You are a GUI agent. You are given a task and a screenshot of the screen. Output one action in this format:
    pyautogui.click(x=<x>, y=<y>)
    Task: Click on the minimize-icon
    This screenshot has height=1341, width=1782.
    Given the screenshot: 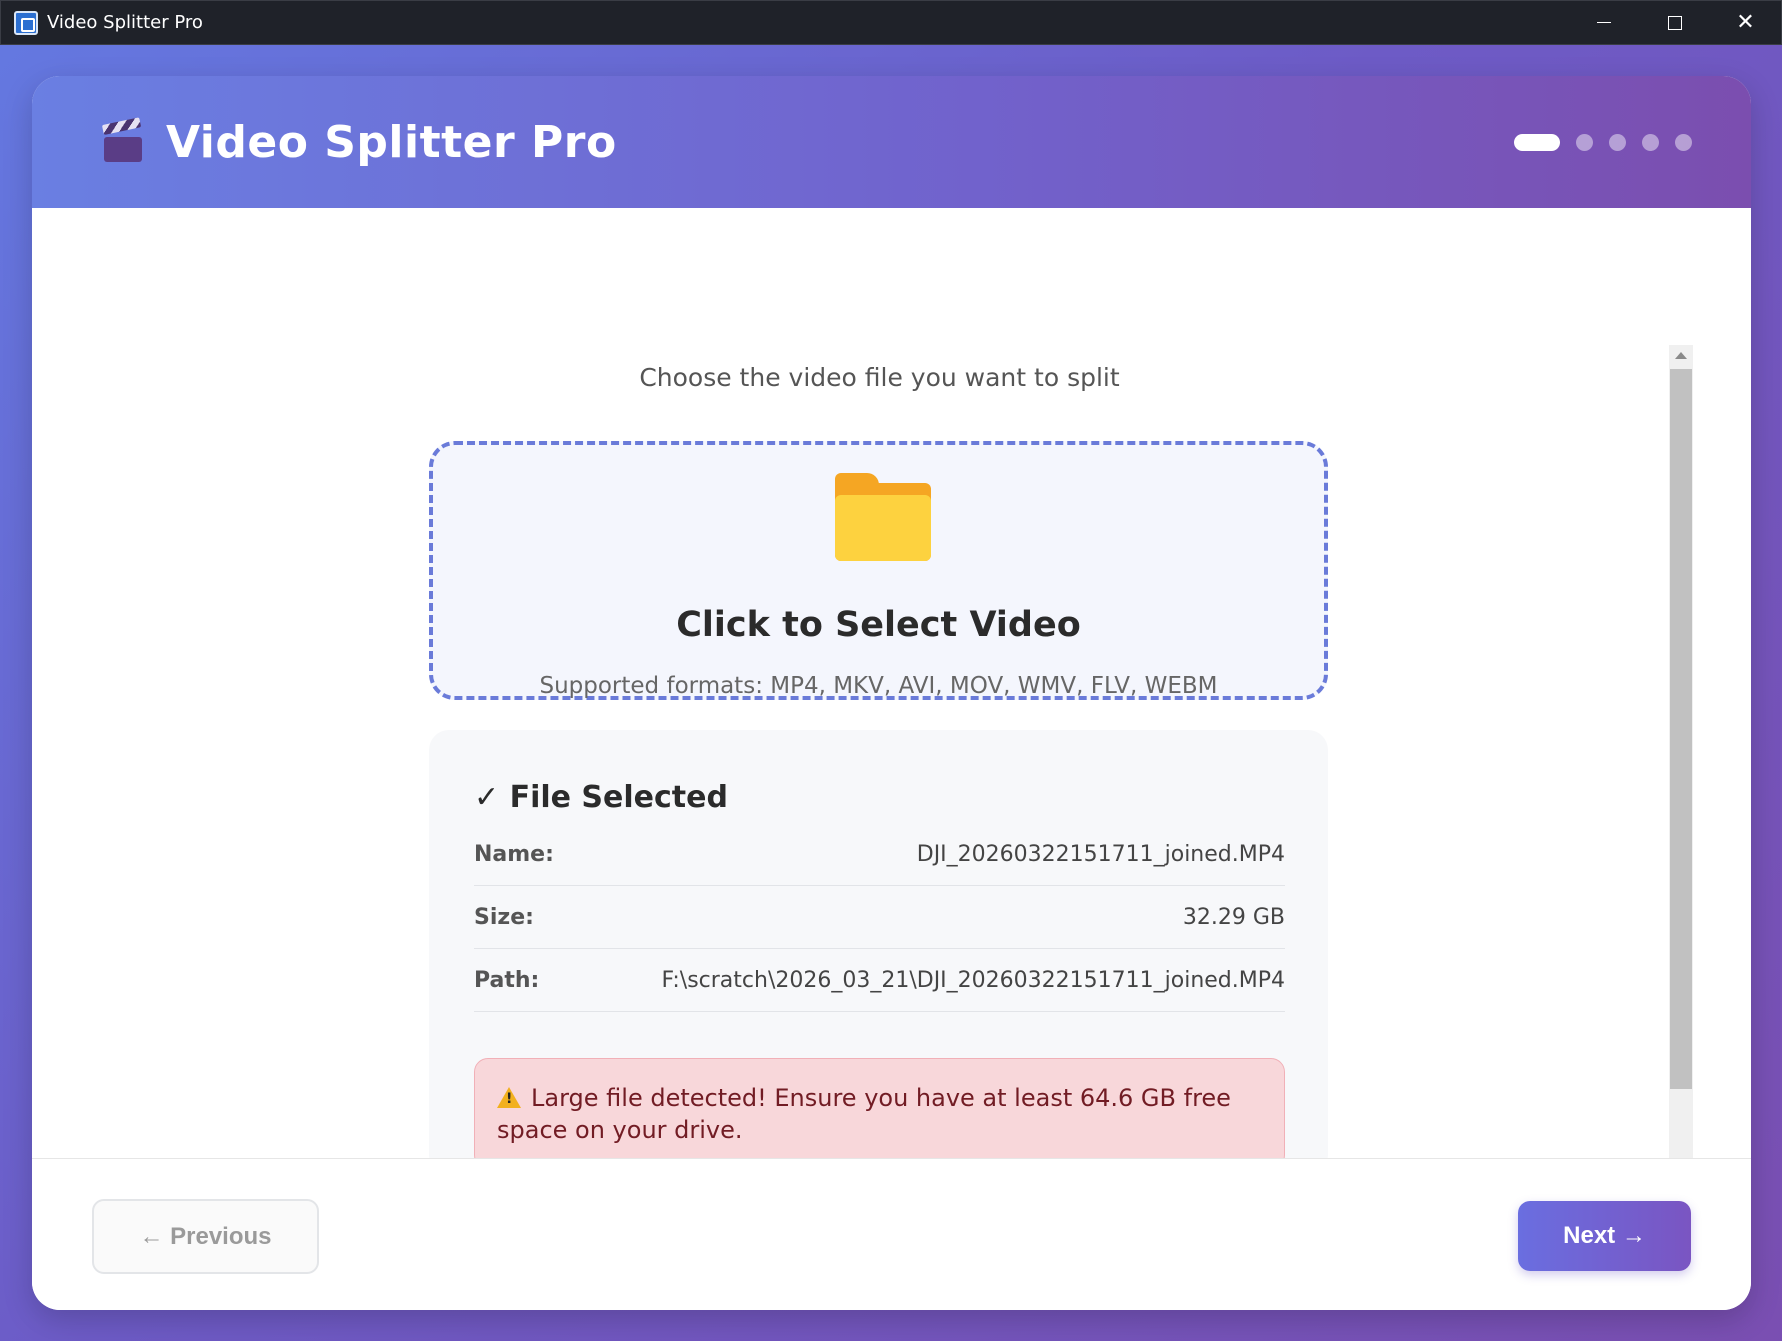 What is the action you would take?
    pyautogui.click(x=1603, y=22)
    